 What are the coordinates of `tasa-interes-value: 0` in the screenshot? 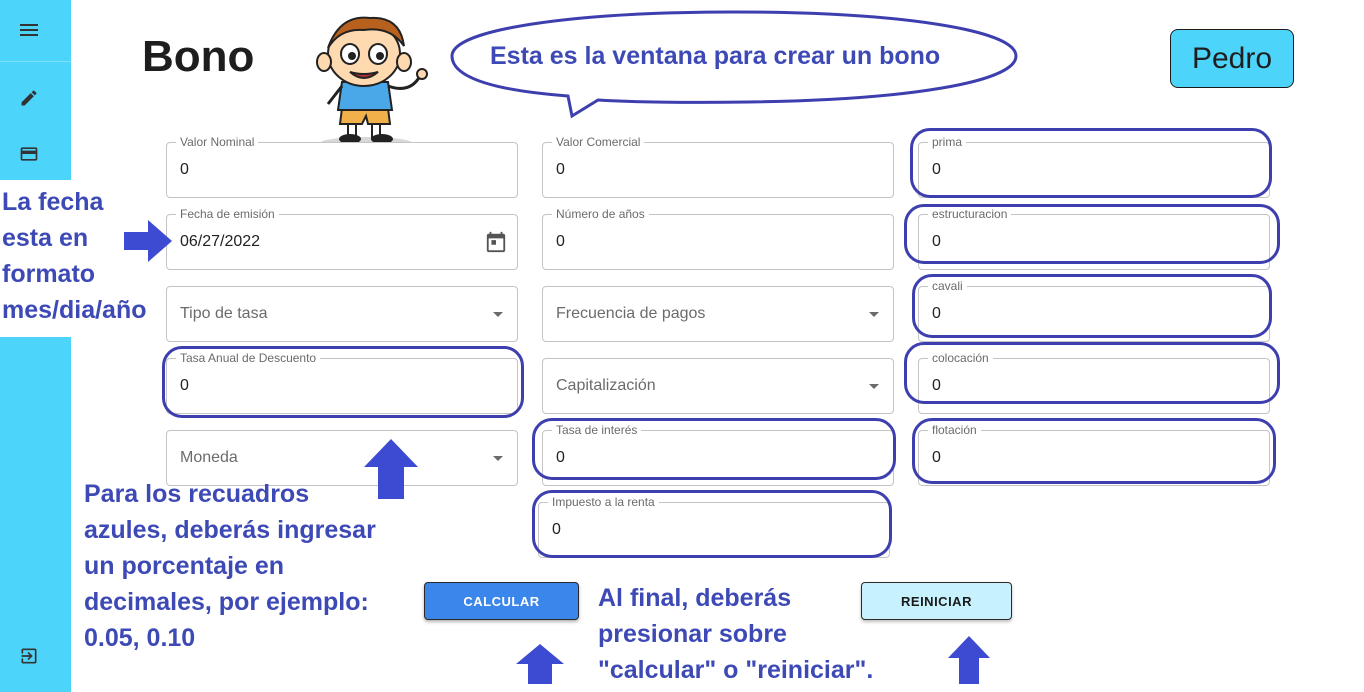 It's located at (560, 457).